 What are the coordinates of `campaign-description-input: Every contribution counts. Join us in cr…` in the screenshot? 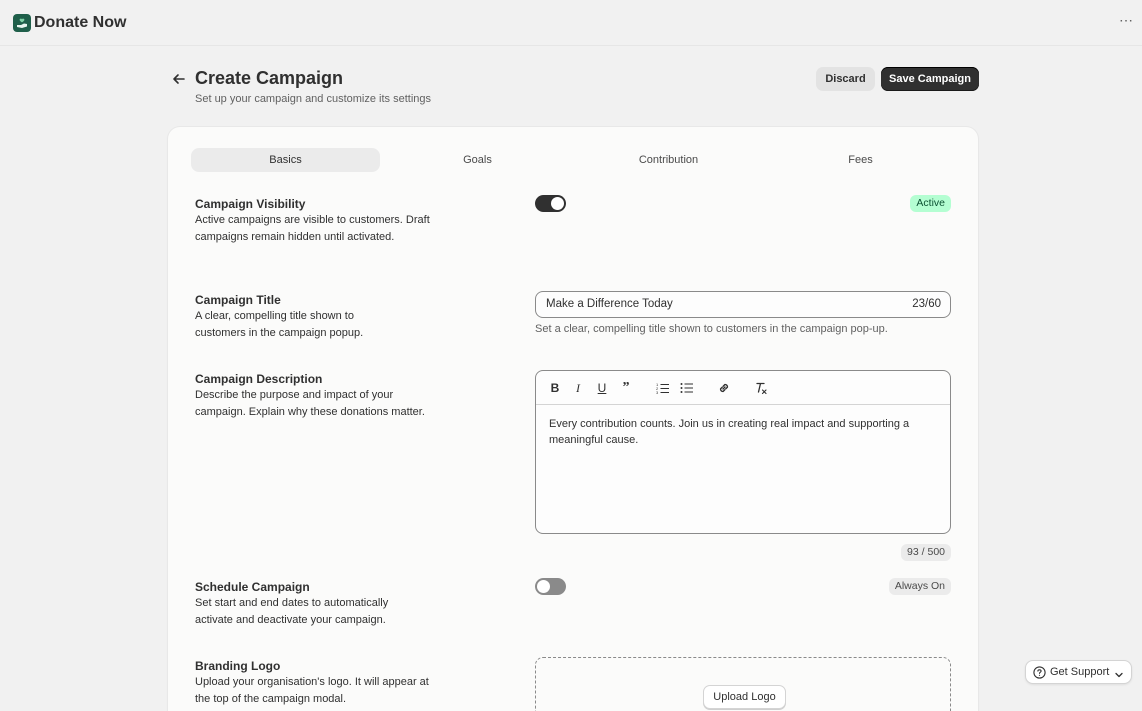 It's located at (745, 432).